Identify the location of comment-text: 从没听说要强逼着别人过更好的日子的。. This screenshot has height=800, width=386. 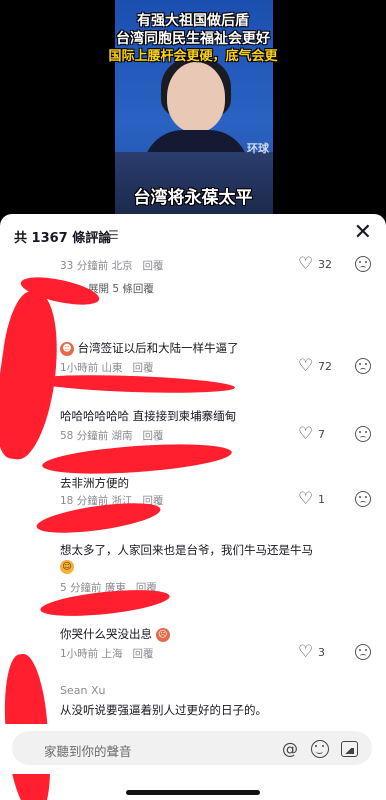
(163, 710).